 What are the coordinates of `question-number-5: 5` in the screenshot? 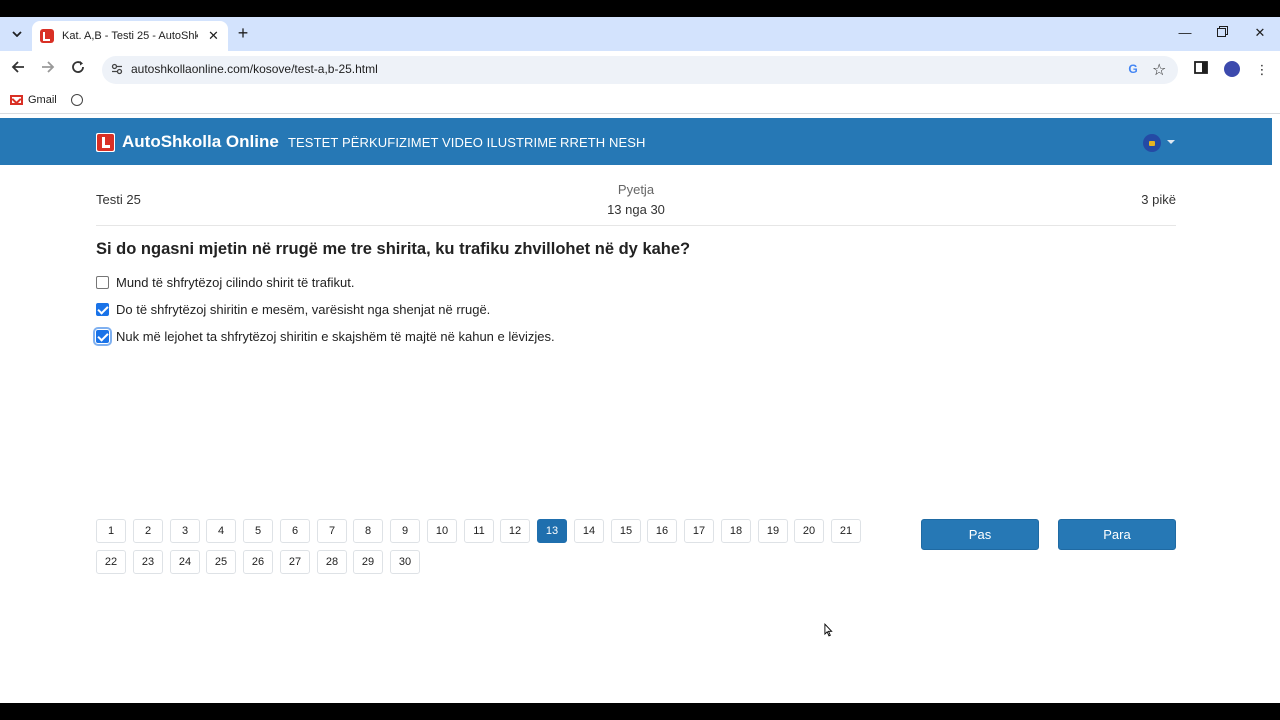 It's located at (258, 531).